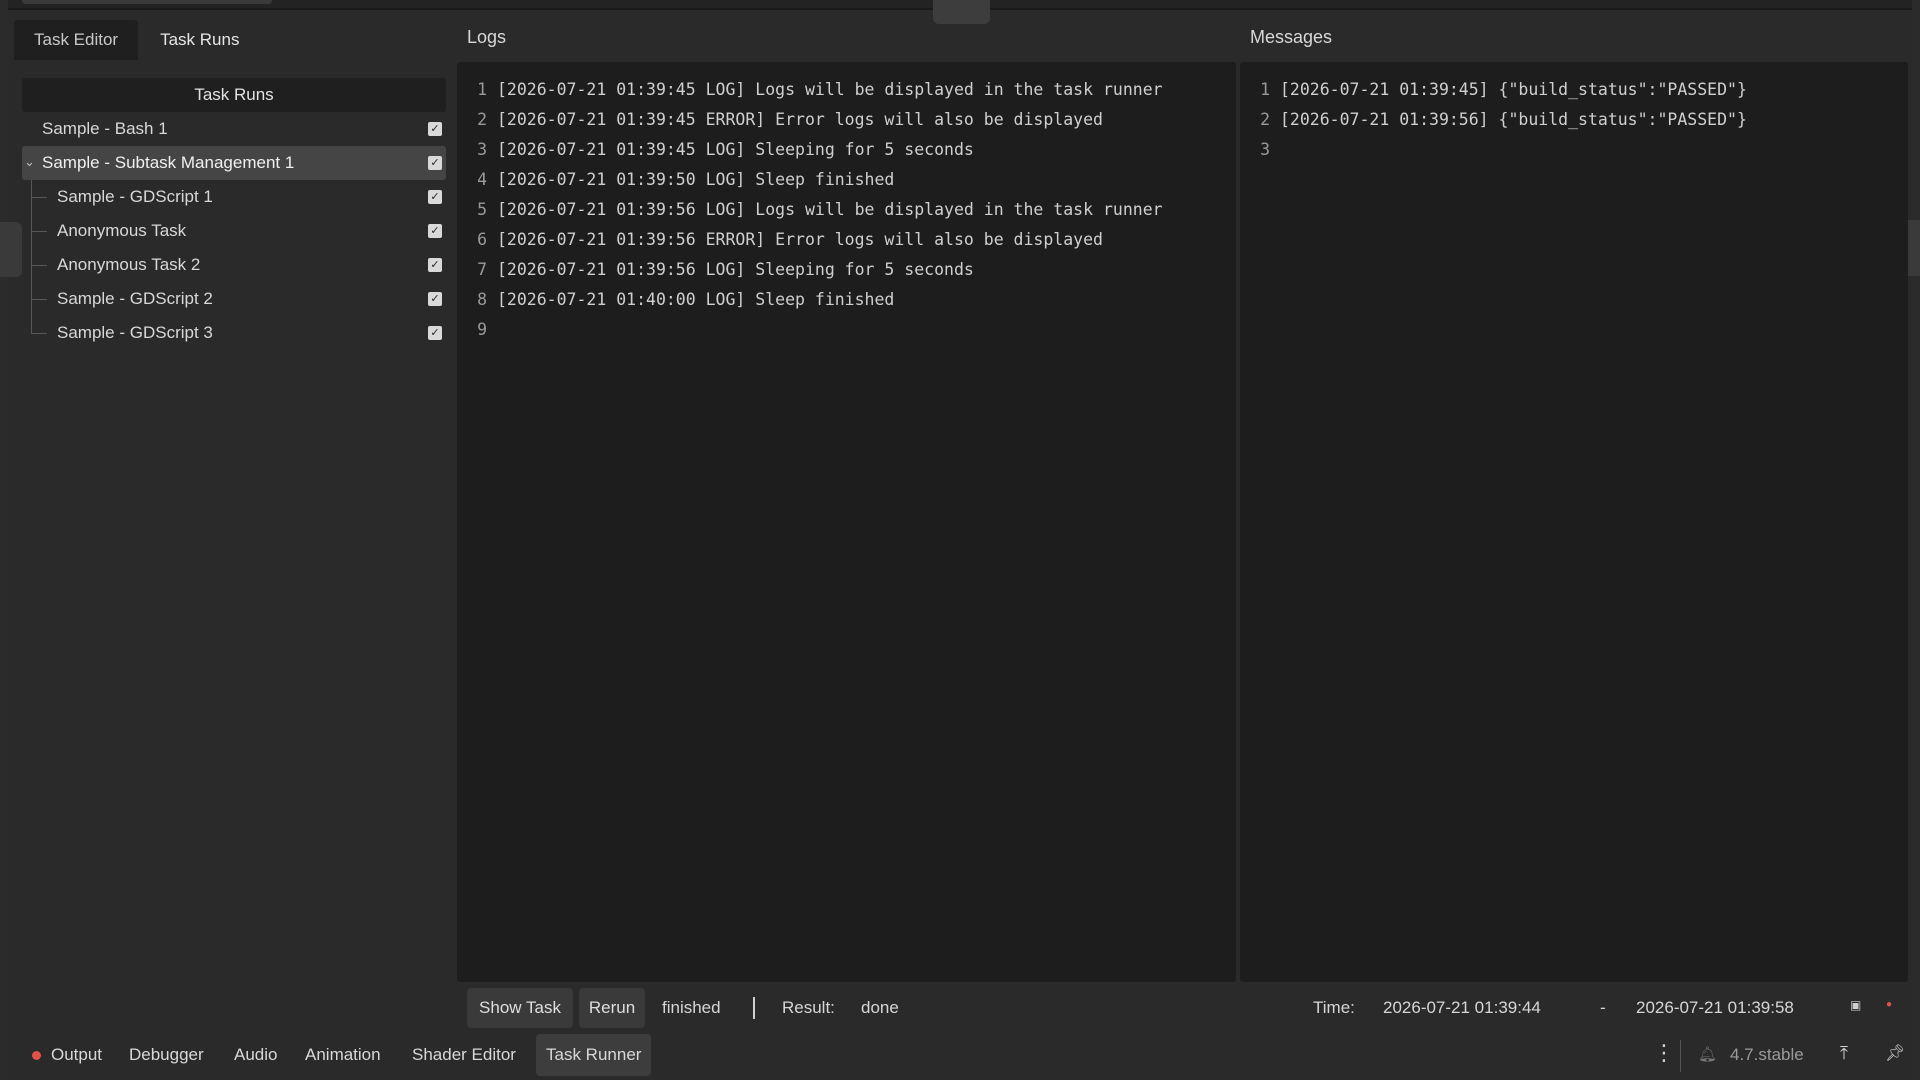 The image size is (1920, 1080). What do you see at coordinates (234, 95) in the screenshot?
I see `tree-header: Task Runs` at bounding box center [234, 95].